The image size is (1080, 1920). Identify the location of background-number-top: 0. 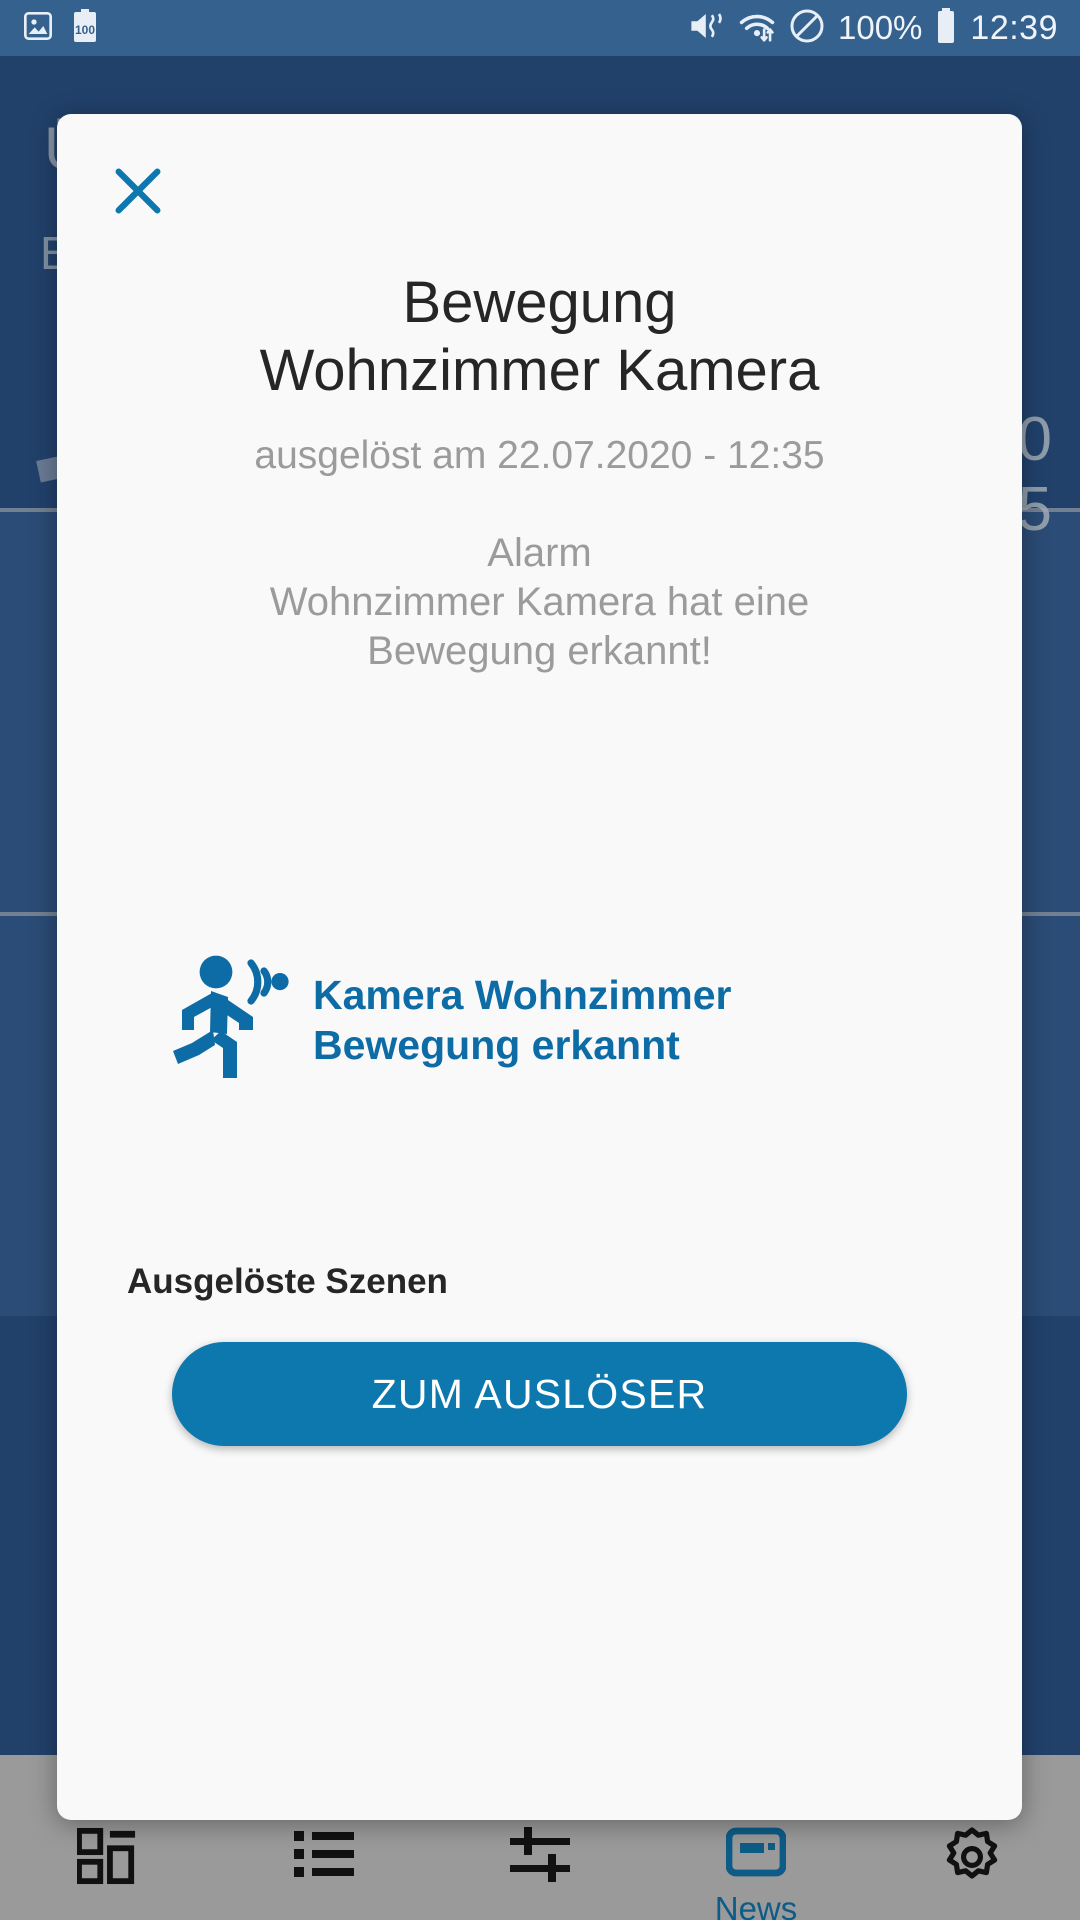
(1034, 439).